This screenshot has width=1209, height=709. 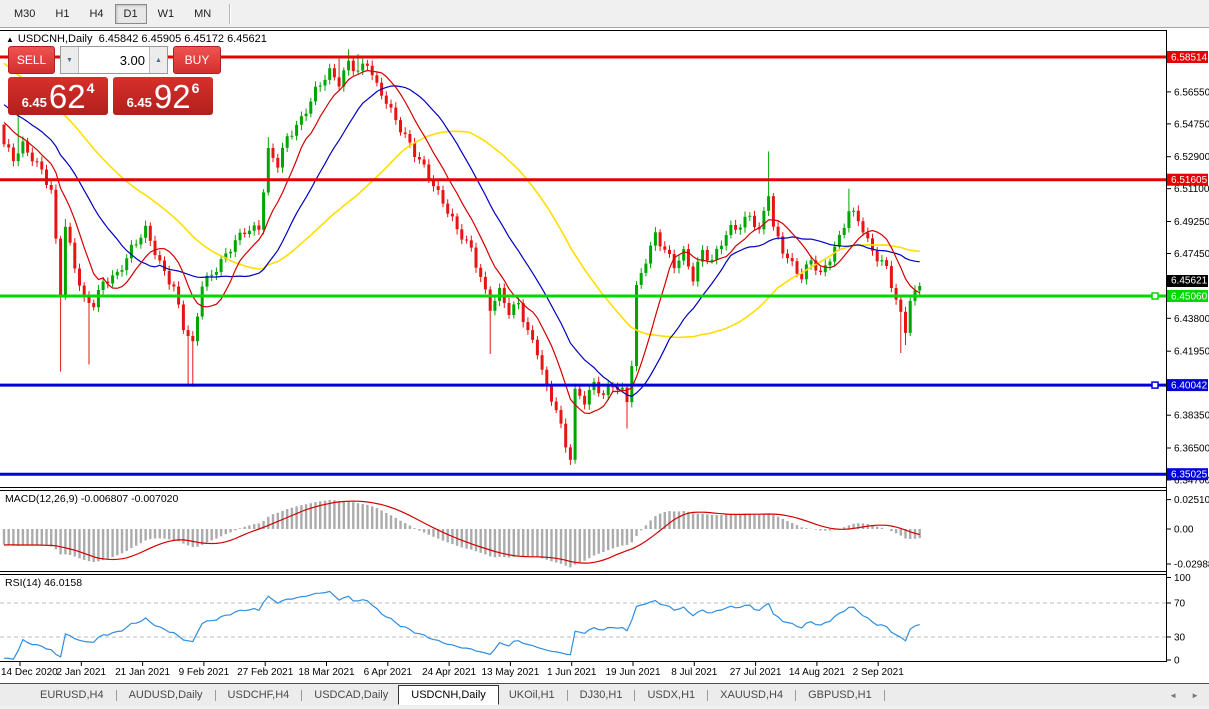 I want to click on sell-price-pip: 4, so click(x=90, y=88).